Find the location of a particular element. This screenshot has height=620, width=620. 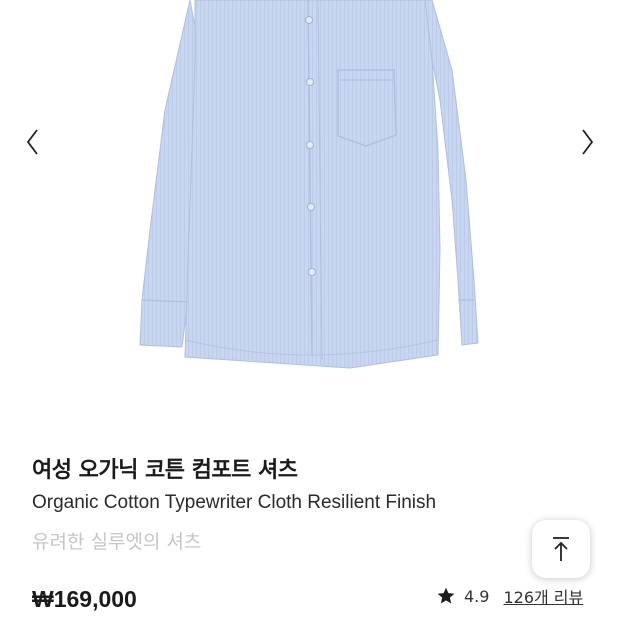

prev-image-button is located at coordinates (32, 142).